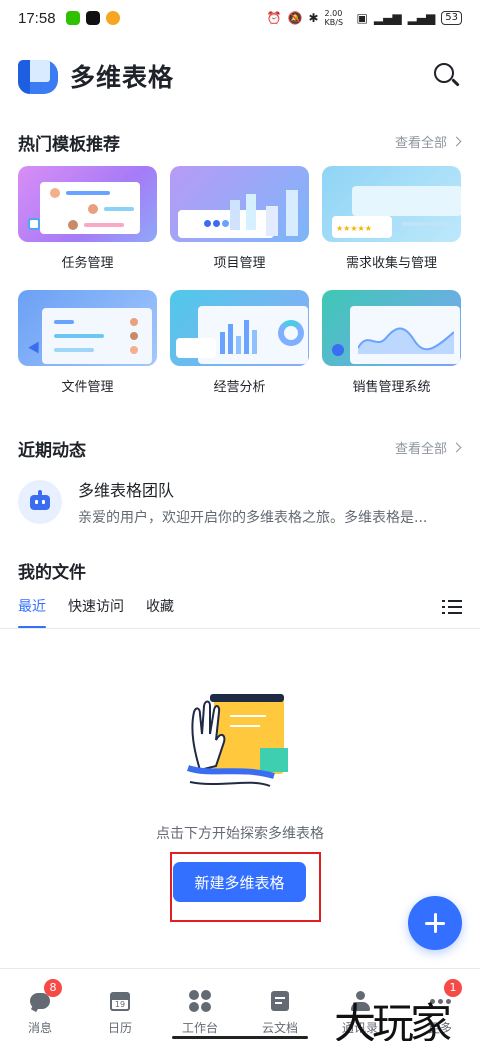 The width and height of the screenshot is (480, 1041). I want to click on weibo-app-icon, so click(112, 18).